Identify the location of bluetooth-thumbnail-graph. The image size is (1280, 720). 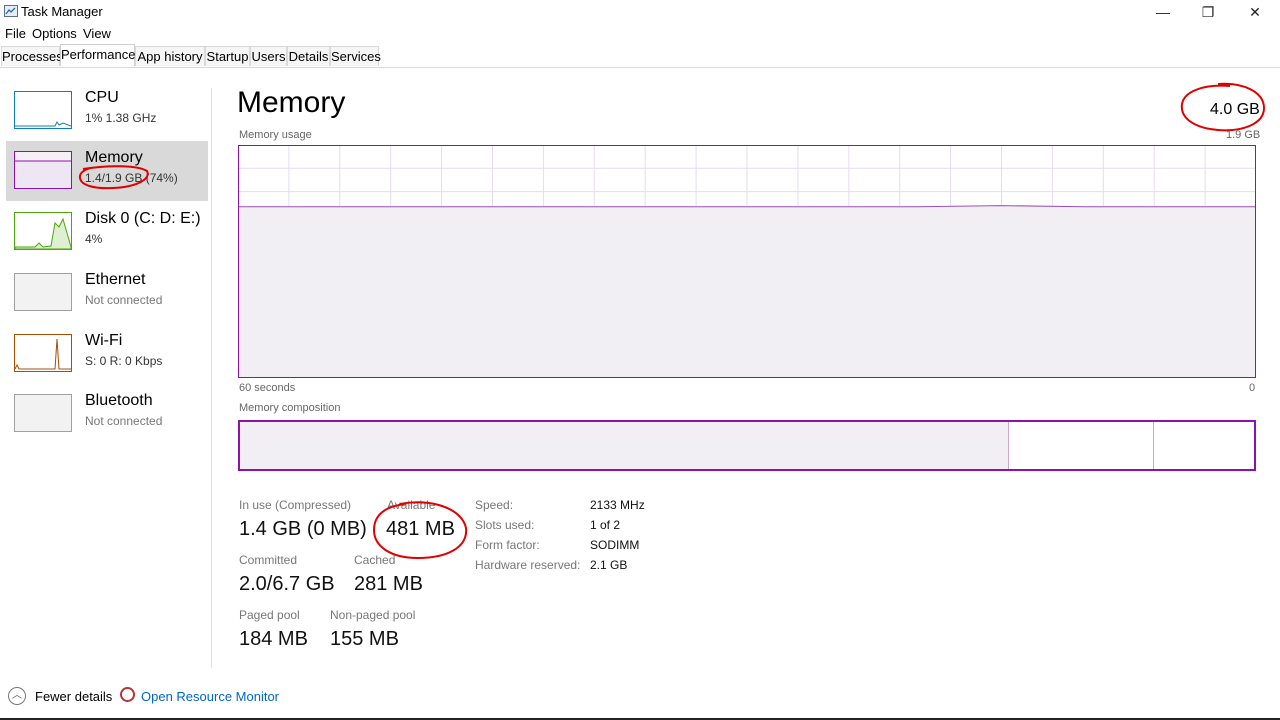
(43, 413).